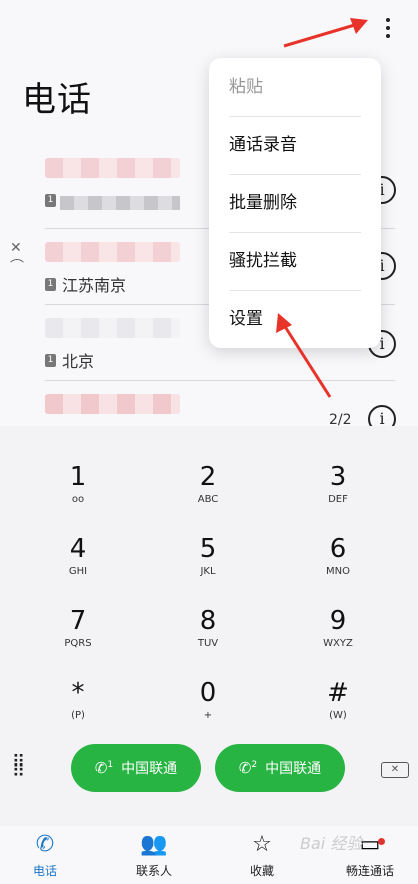 Image resolution: width=418 pixels, height=884 pixels. What do you see at coordinates (18, 767) in the screenshot?
I see `dialpad-toggle-icon: ⠿ ⠿` at bounding box center [18, 767].